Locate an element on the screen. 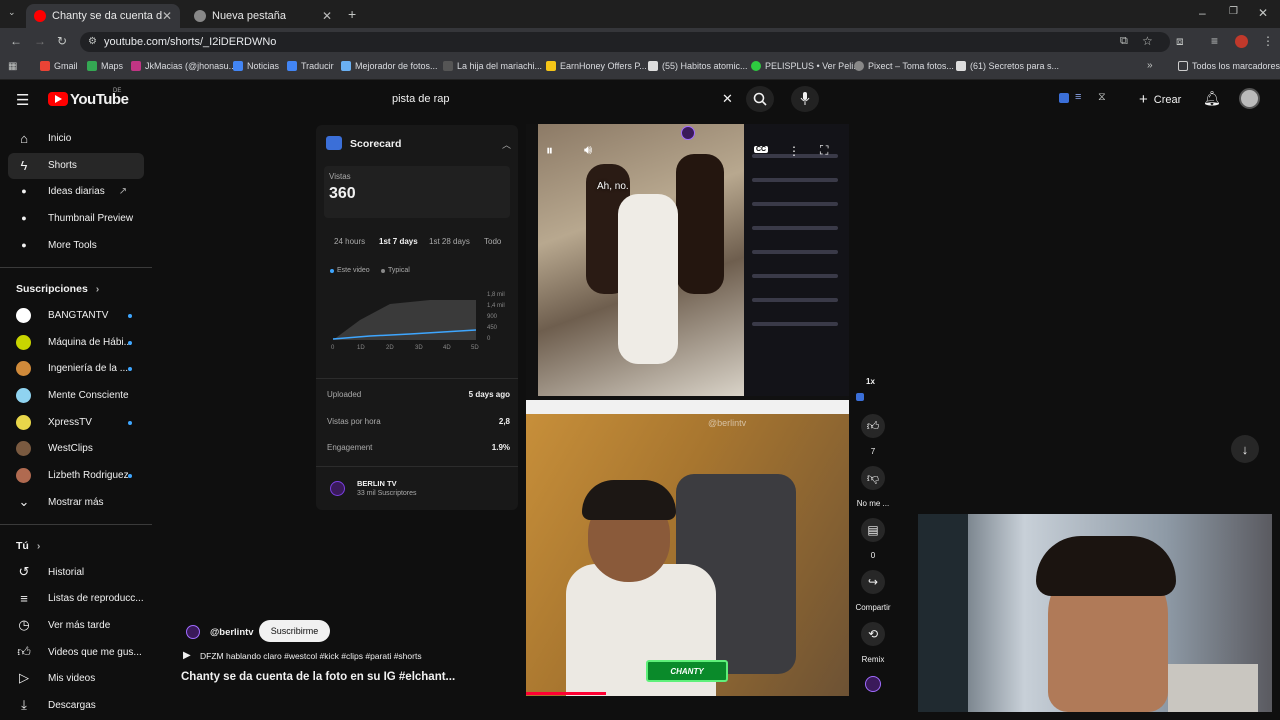 The width and height of the screenshot is (1280, 720). tab-new: Nueva pestaña ✕ is located at coordinates (263, 16).